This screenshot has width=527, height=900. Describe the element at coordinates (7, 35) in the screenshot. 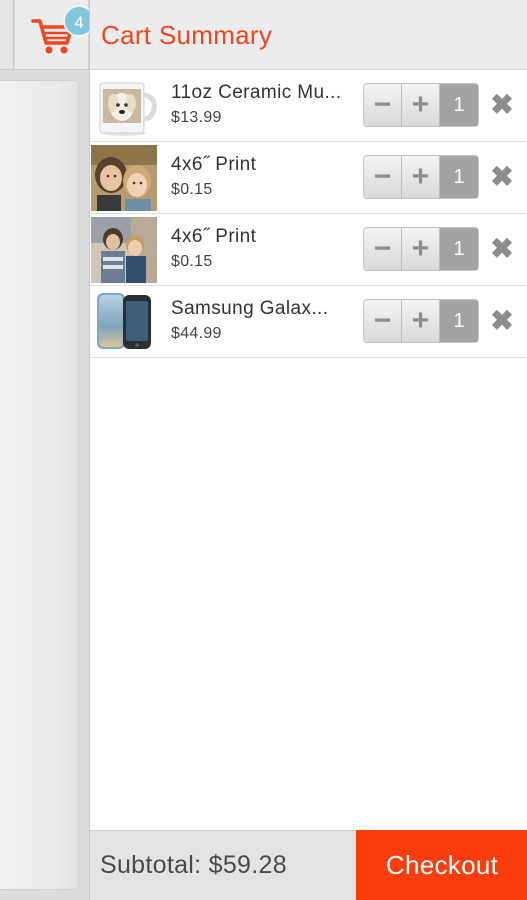

I see `back-edge` at that location.